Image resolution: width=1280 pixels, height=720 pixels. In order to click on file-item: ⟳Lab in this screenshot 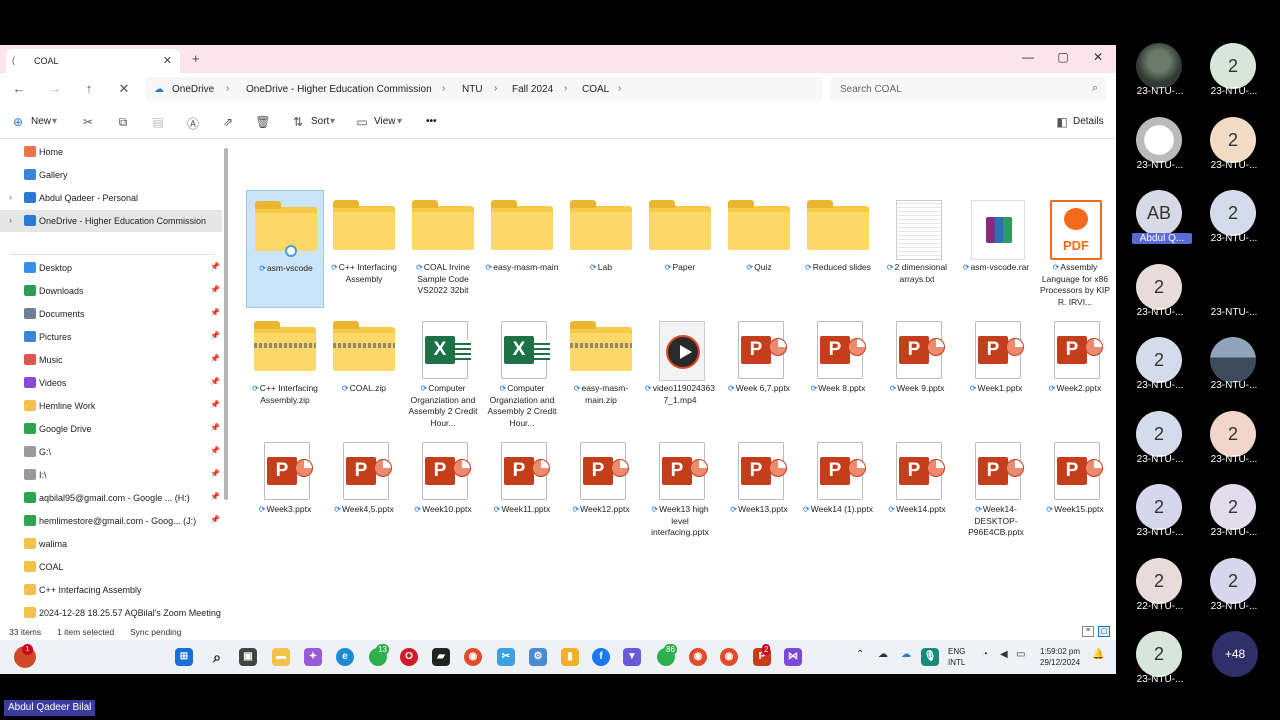, I will do `click(601, 249)`.